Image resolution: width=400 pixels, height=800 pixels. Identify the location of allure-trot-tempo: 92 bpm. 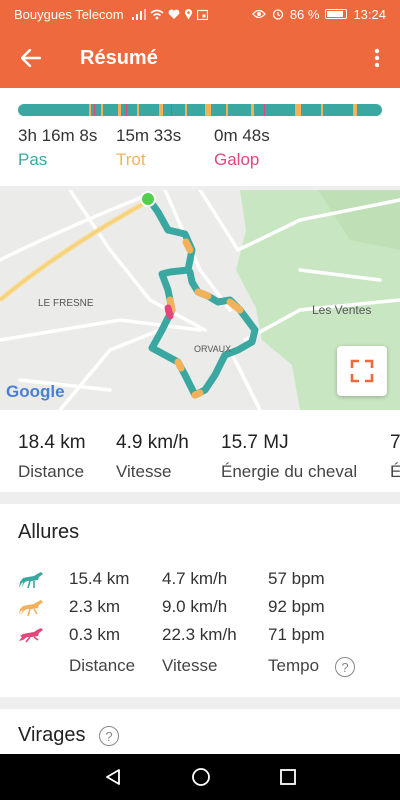
(296, 606).